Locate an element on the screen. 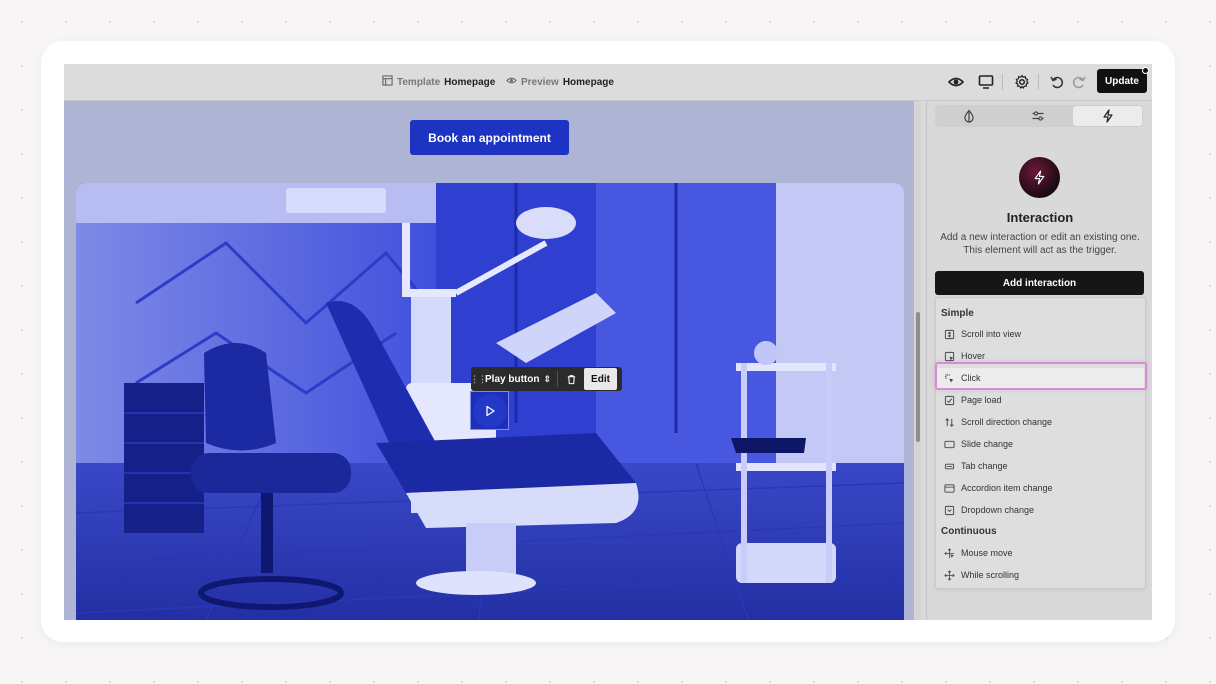  drag-handle-icon: ⋮⋮ is located at coordinates (478, 379).